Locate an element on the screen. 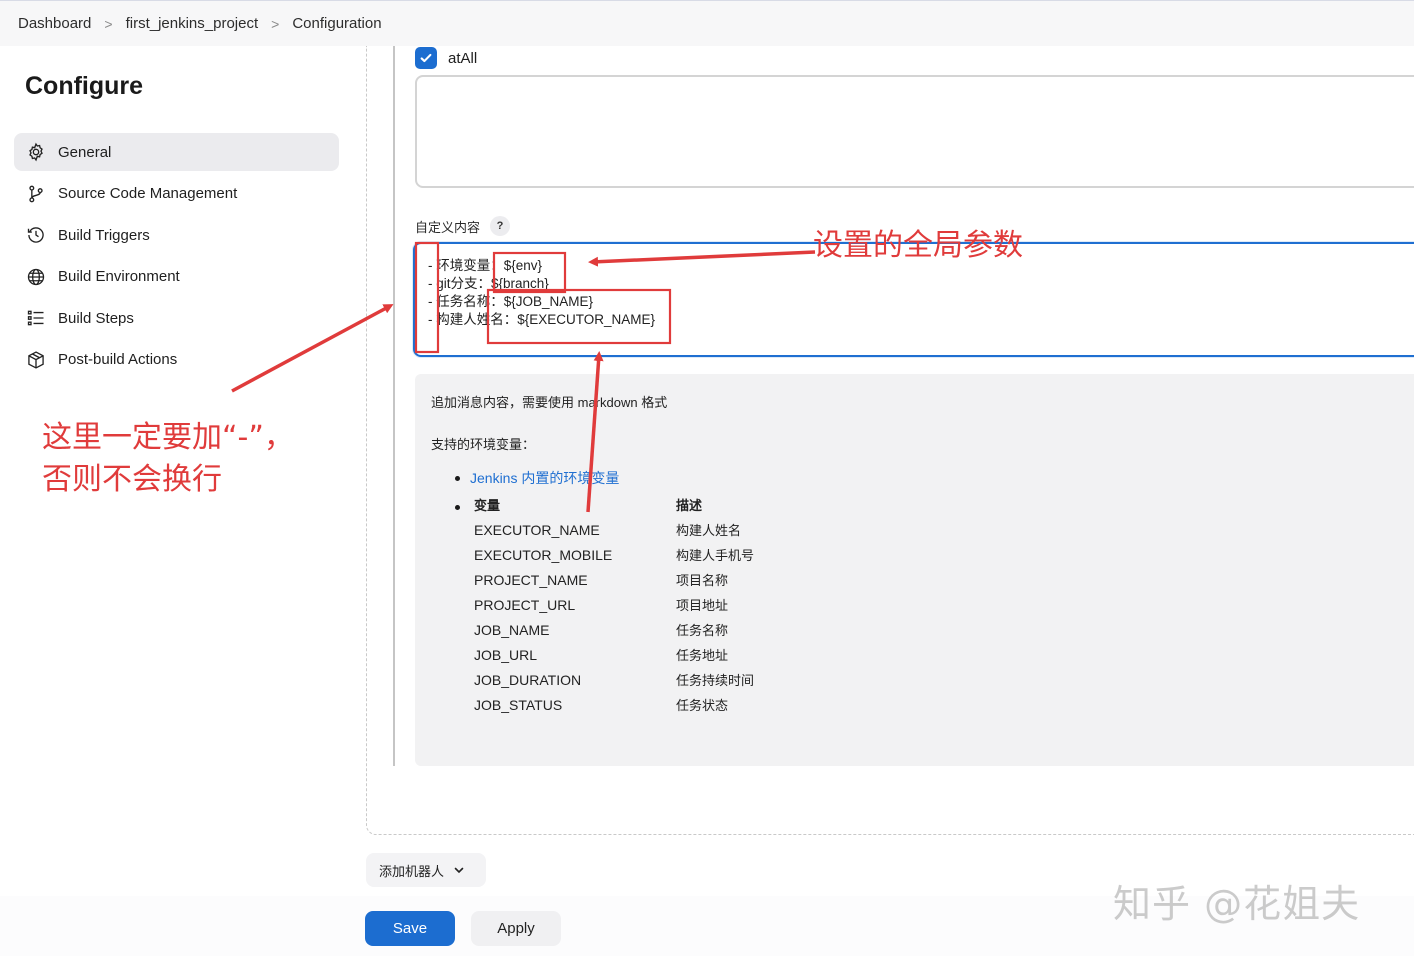 The image size is (1414, 956). help-icon: ? is located at coordinates (500, 226).